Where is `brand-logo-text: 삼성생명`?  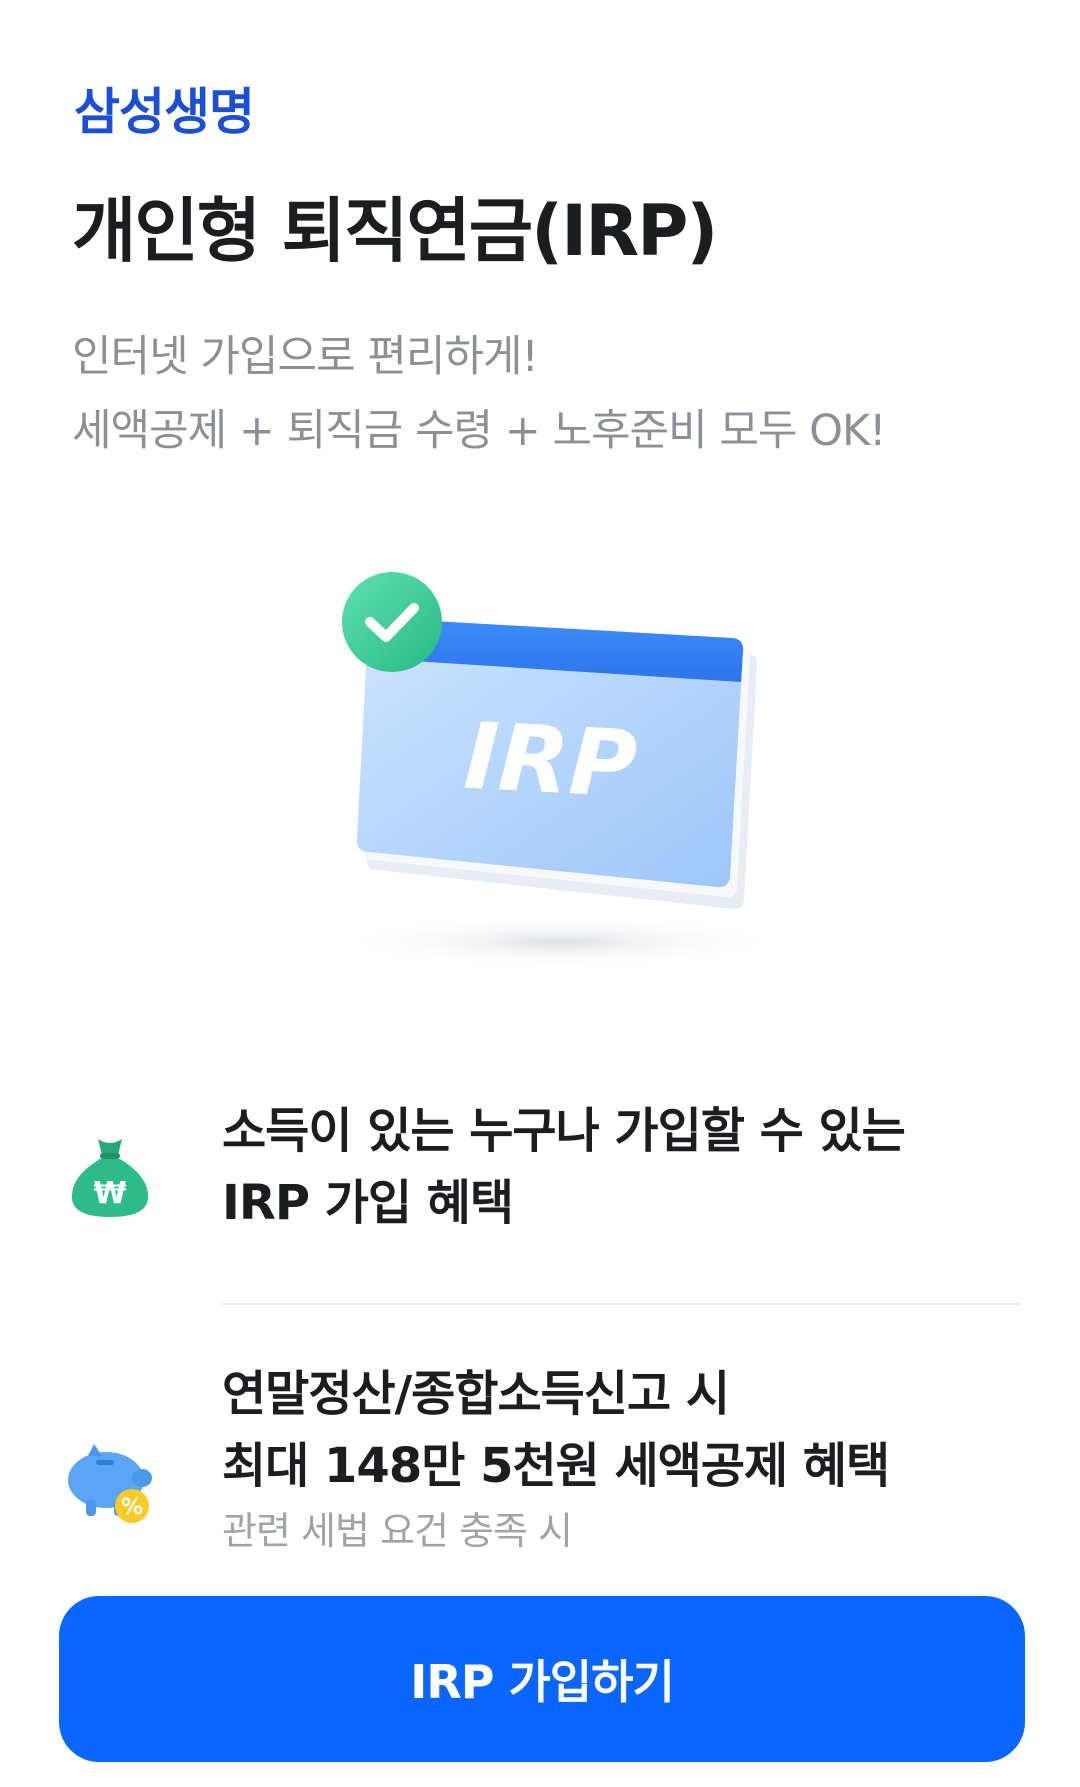
brand-logo-text: 삼성생명 is located at coordinates (164, 112).